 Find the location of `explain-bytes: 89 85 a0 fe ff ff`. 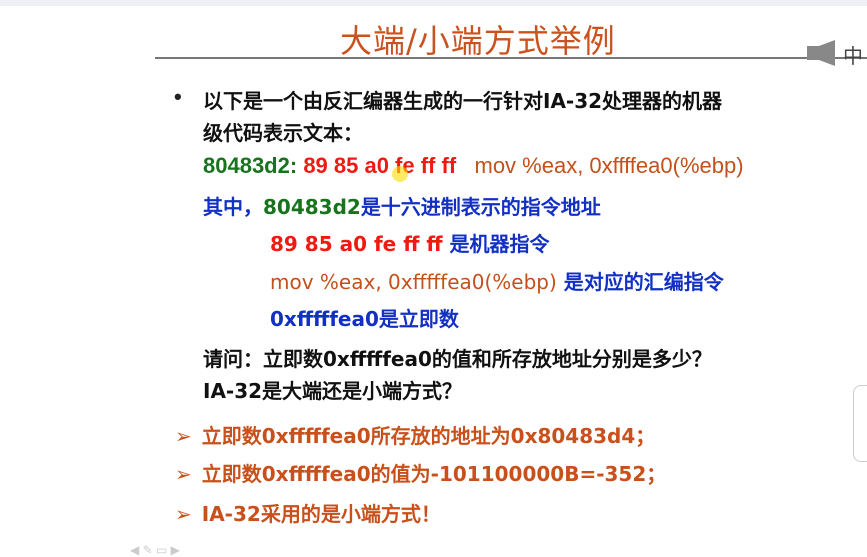

explain-bytes: 89 85 a0 fe ff ff is located at coordinates (356, 244).